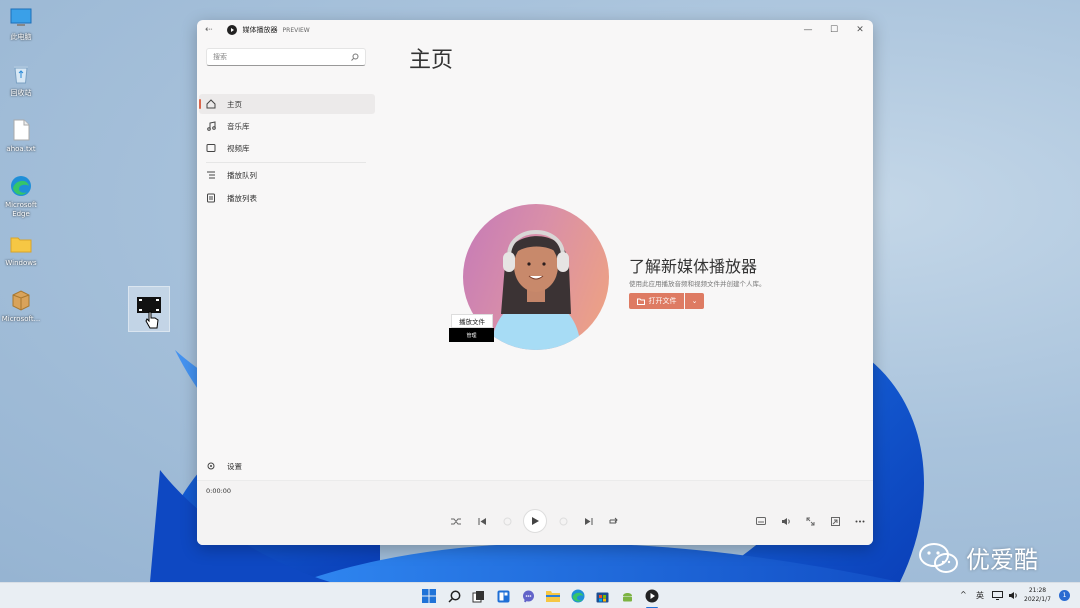  What do you see at coordinates (662, 301) in the screenshot?
I see `open-file-label: 打开文件` at bounding box center [662, 301].